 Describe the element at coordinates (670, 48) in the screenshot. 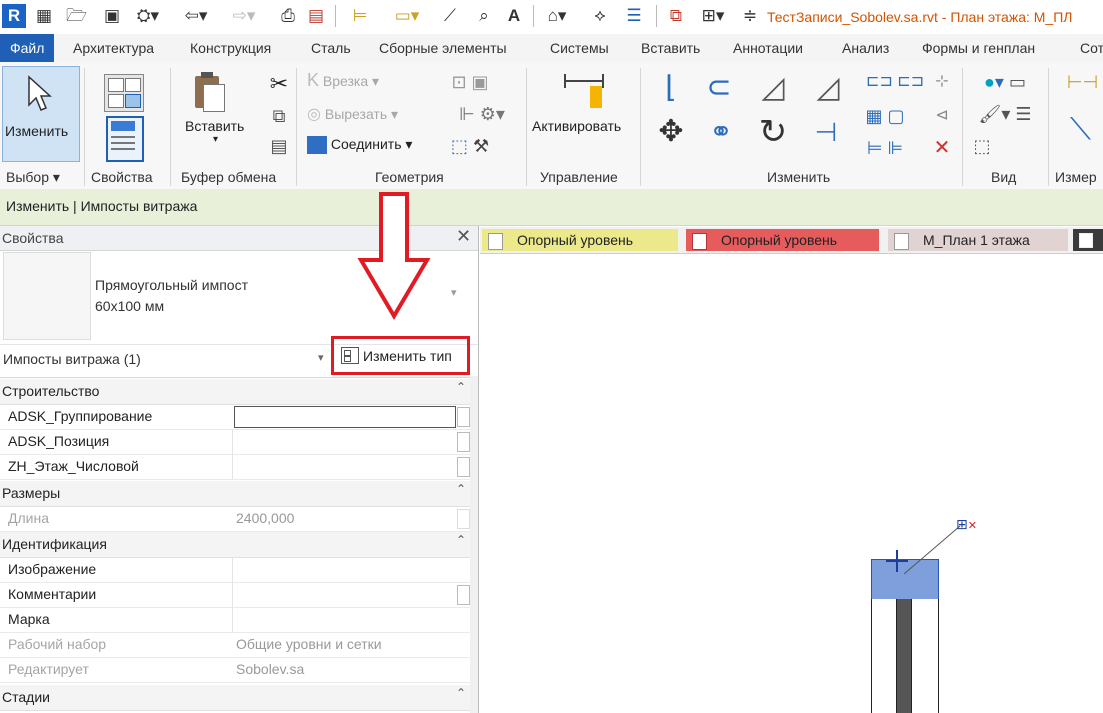

I see `tab-insert: Вставить` at that location.